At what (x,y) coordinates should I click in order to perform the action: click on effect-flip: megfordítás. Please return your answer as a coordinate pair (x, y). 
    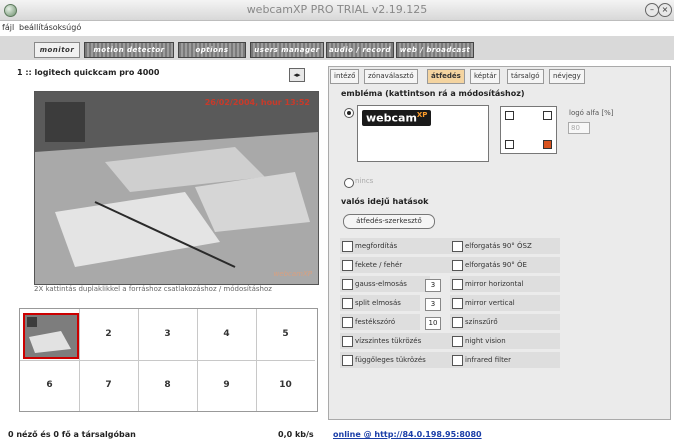
    Looking at the image, I should click on (395, 246).